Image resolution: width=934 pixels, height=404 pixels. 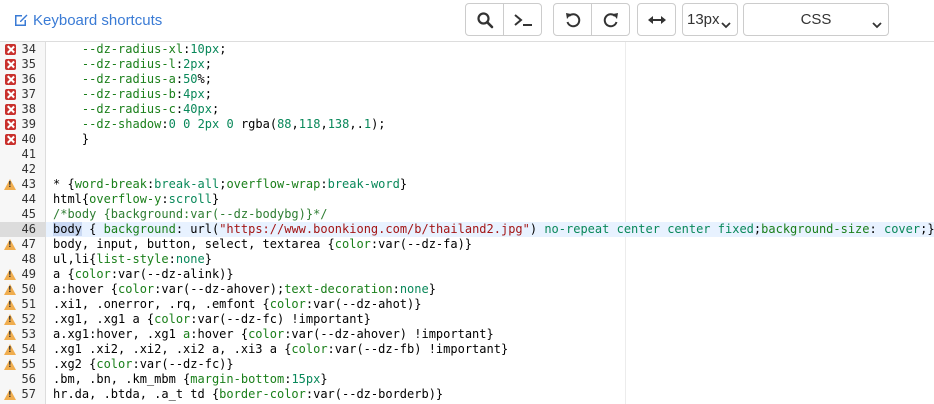 What do you see at coordinates (467, 214) in the screenshot?
I see `code-line: 45 /*body {background:var(--dz-bodybg)}*/` at bounding box center [467, 214].